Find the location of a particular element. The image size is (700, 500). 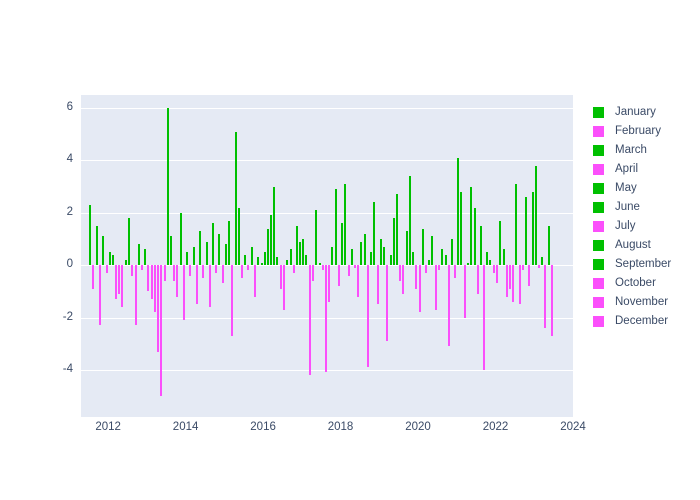

legend-item-july: July is located at coordinates (645, 226).